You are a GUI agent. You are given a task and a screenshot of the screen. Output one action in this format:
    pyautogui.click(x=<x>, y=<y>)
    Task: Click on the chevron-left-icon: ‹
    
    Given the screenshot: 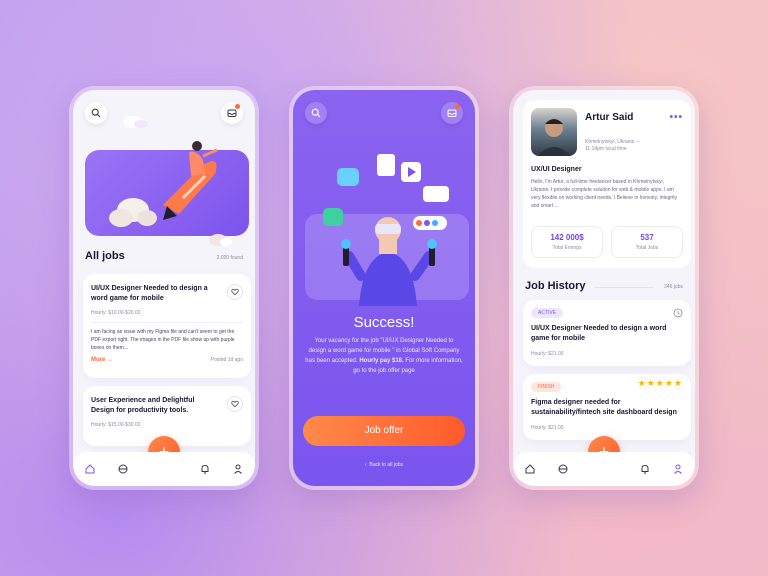 What is the action you would take?
    pyautogui.click(x=365, y=465)
    